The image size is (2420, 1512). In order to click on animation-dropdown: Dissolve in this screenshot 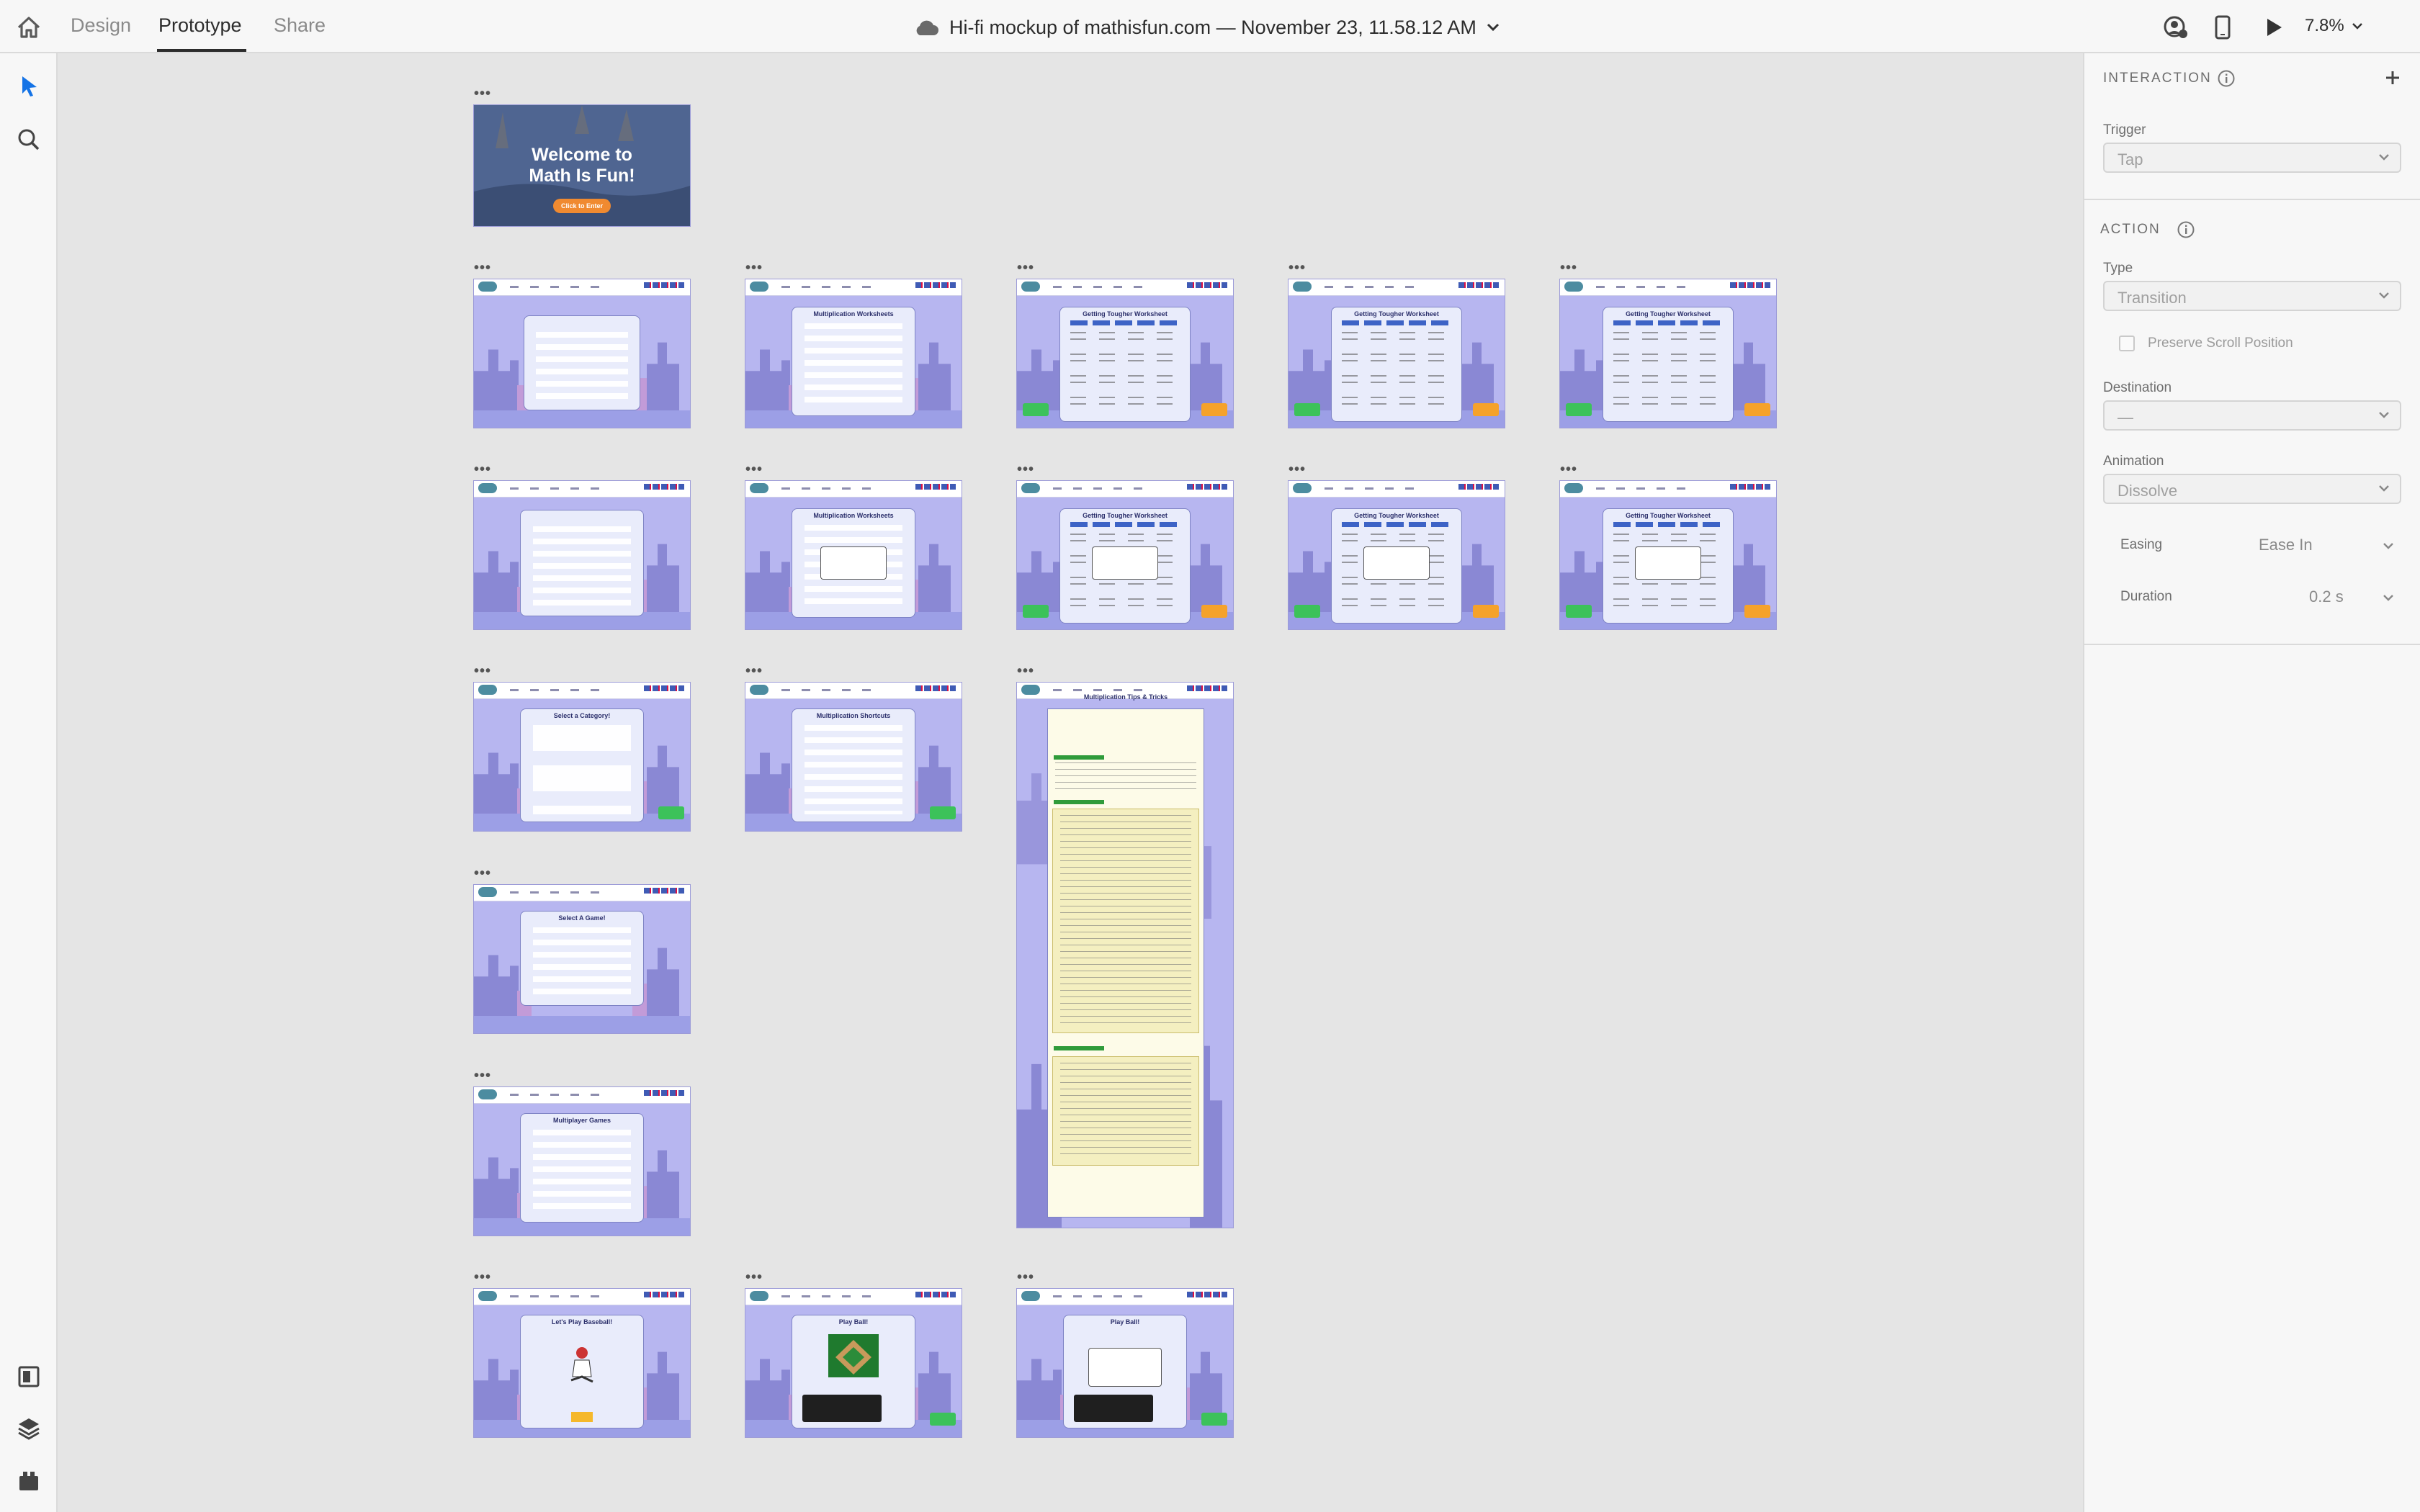, I will do `click(2252, 489)`.